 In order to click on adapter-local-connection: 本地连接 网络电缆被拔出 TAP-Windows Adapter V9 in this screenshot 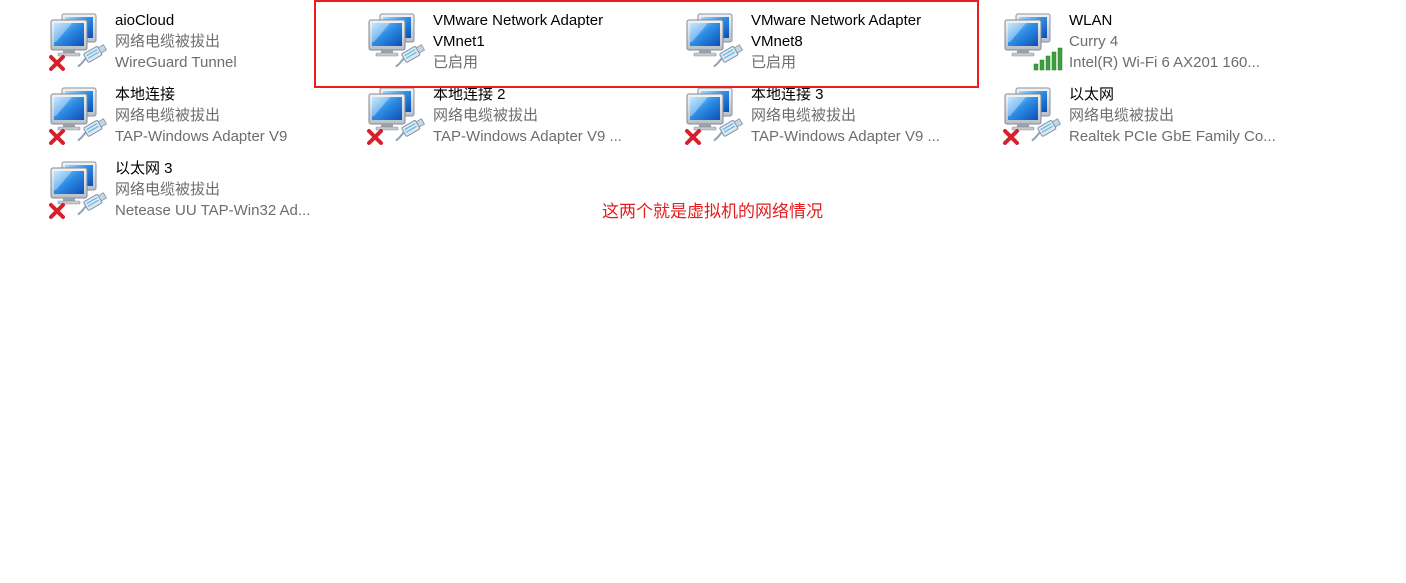, I will do `click(198, 117)`.